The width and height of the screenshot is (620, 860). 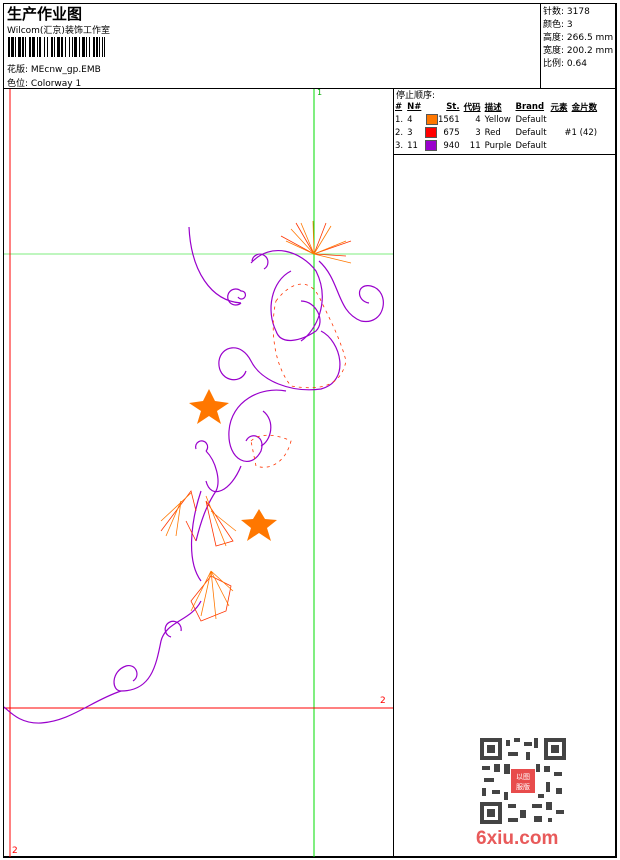 What do you see at coordinates (399, 145) in the screenshot?
I see `row-index: 3.` at bounding box center [399, 145].